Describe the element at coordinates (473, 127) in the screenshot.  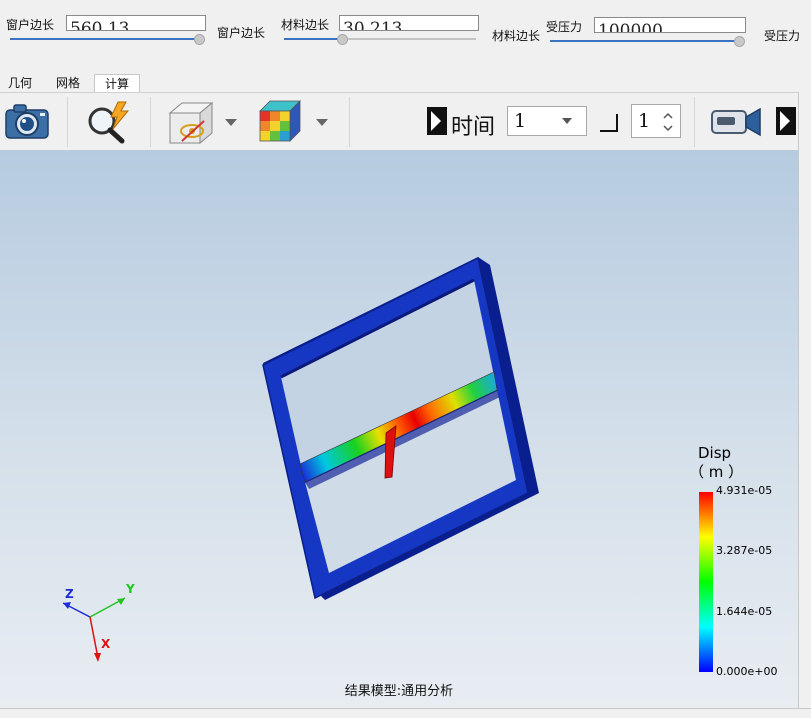
I see `time-label: 时间` at that location.